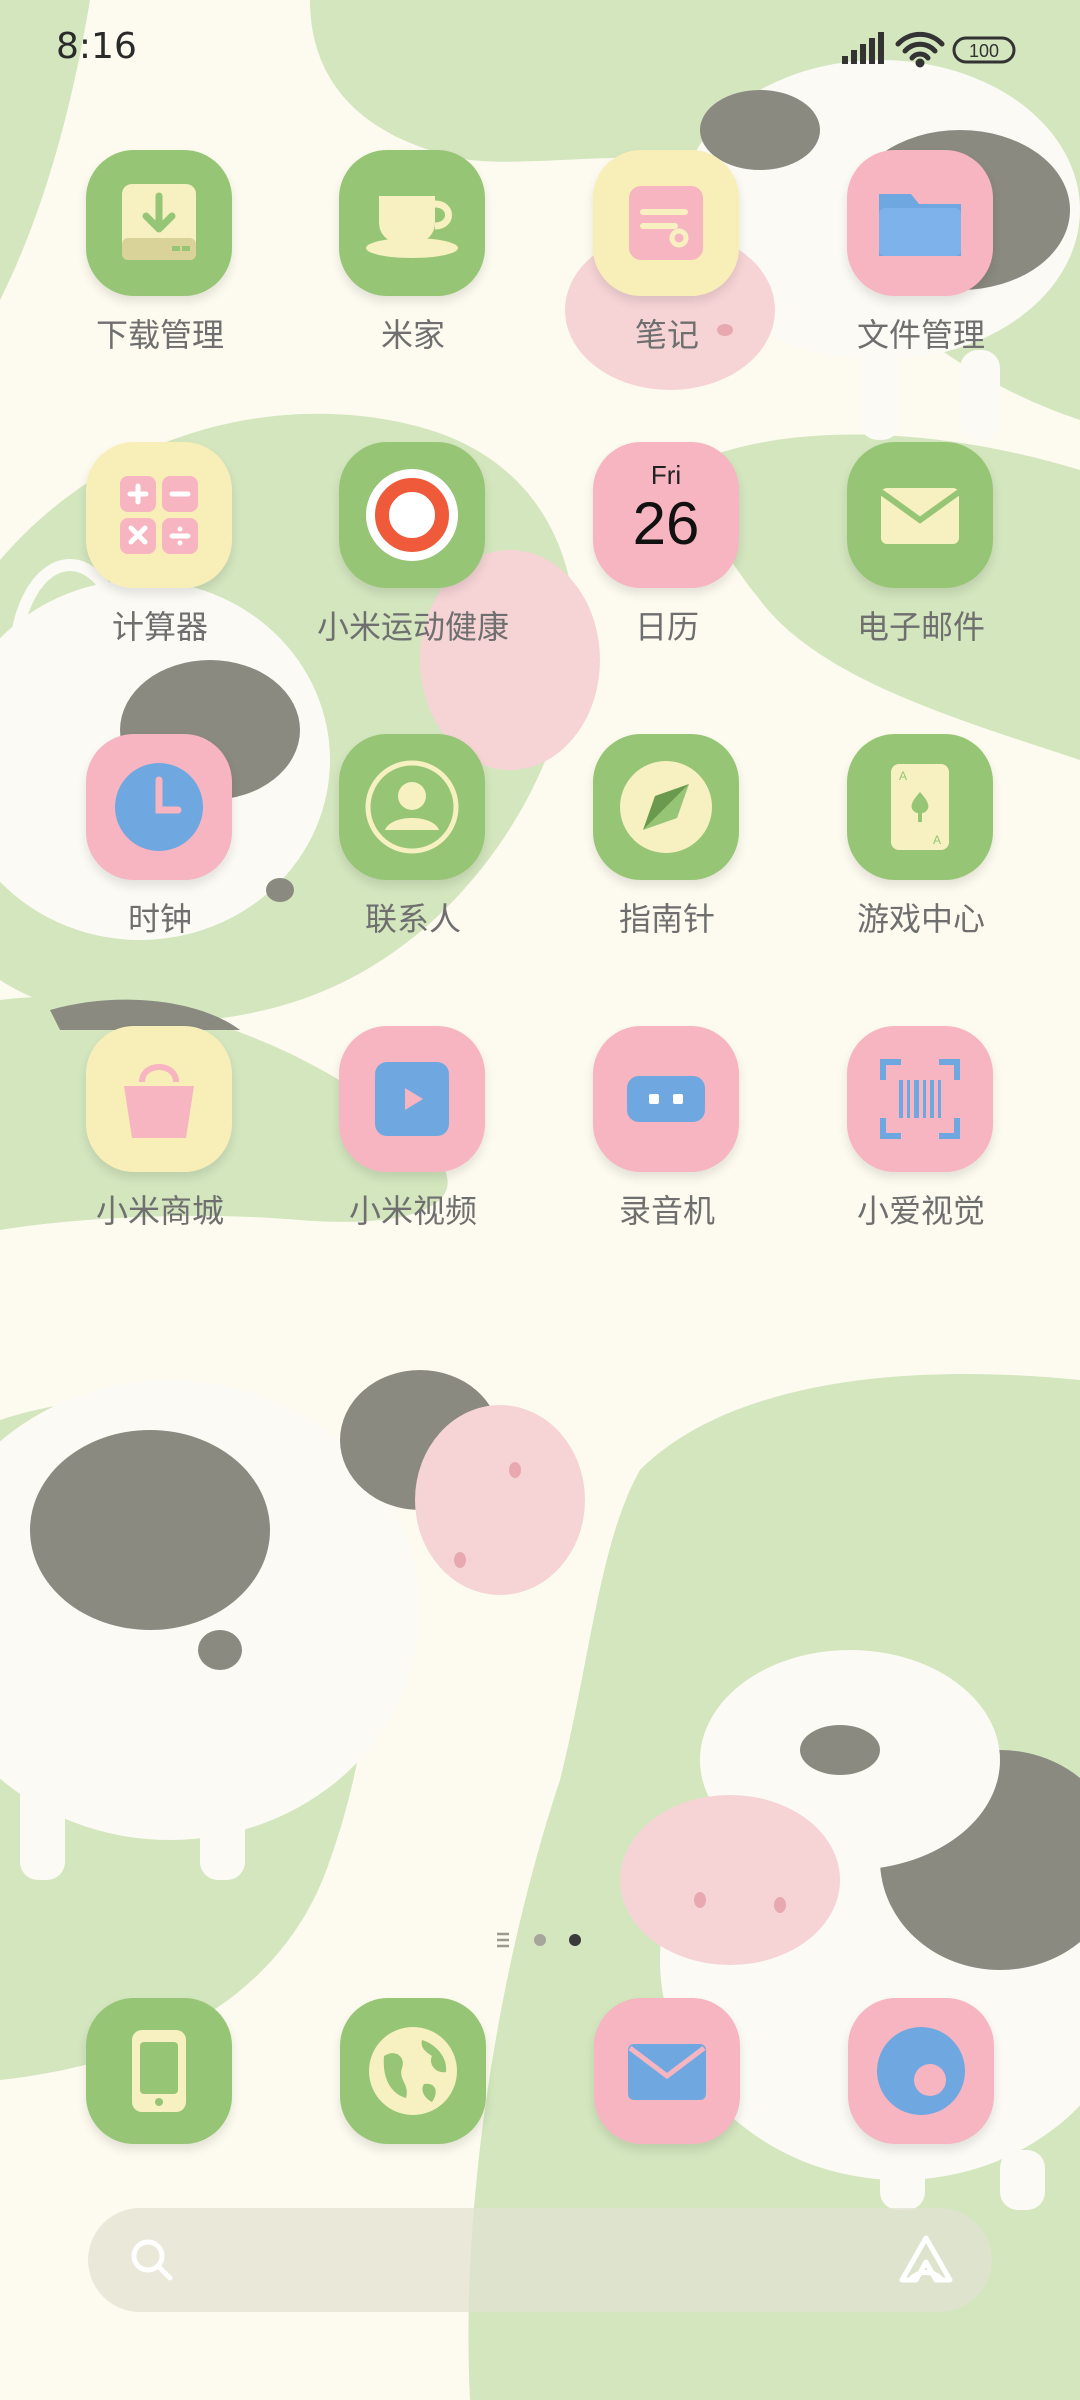 The image size is (1080, 2400). I want to click on search-bar, so click(540, 2260).